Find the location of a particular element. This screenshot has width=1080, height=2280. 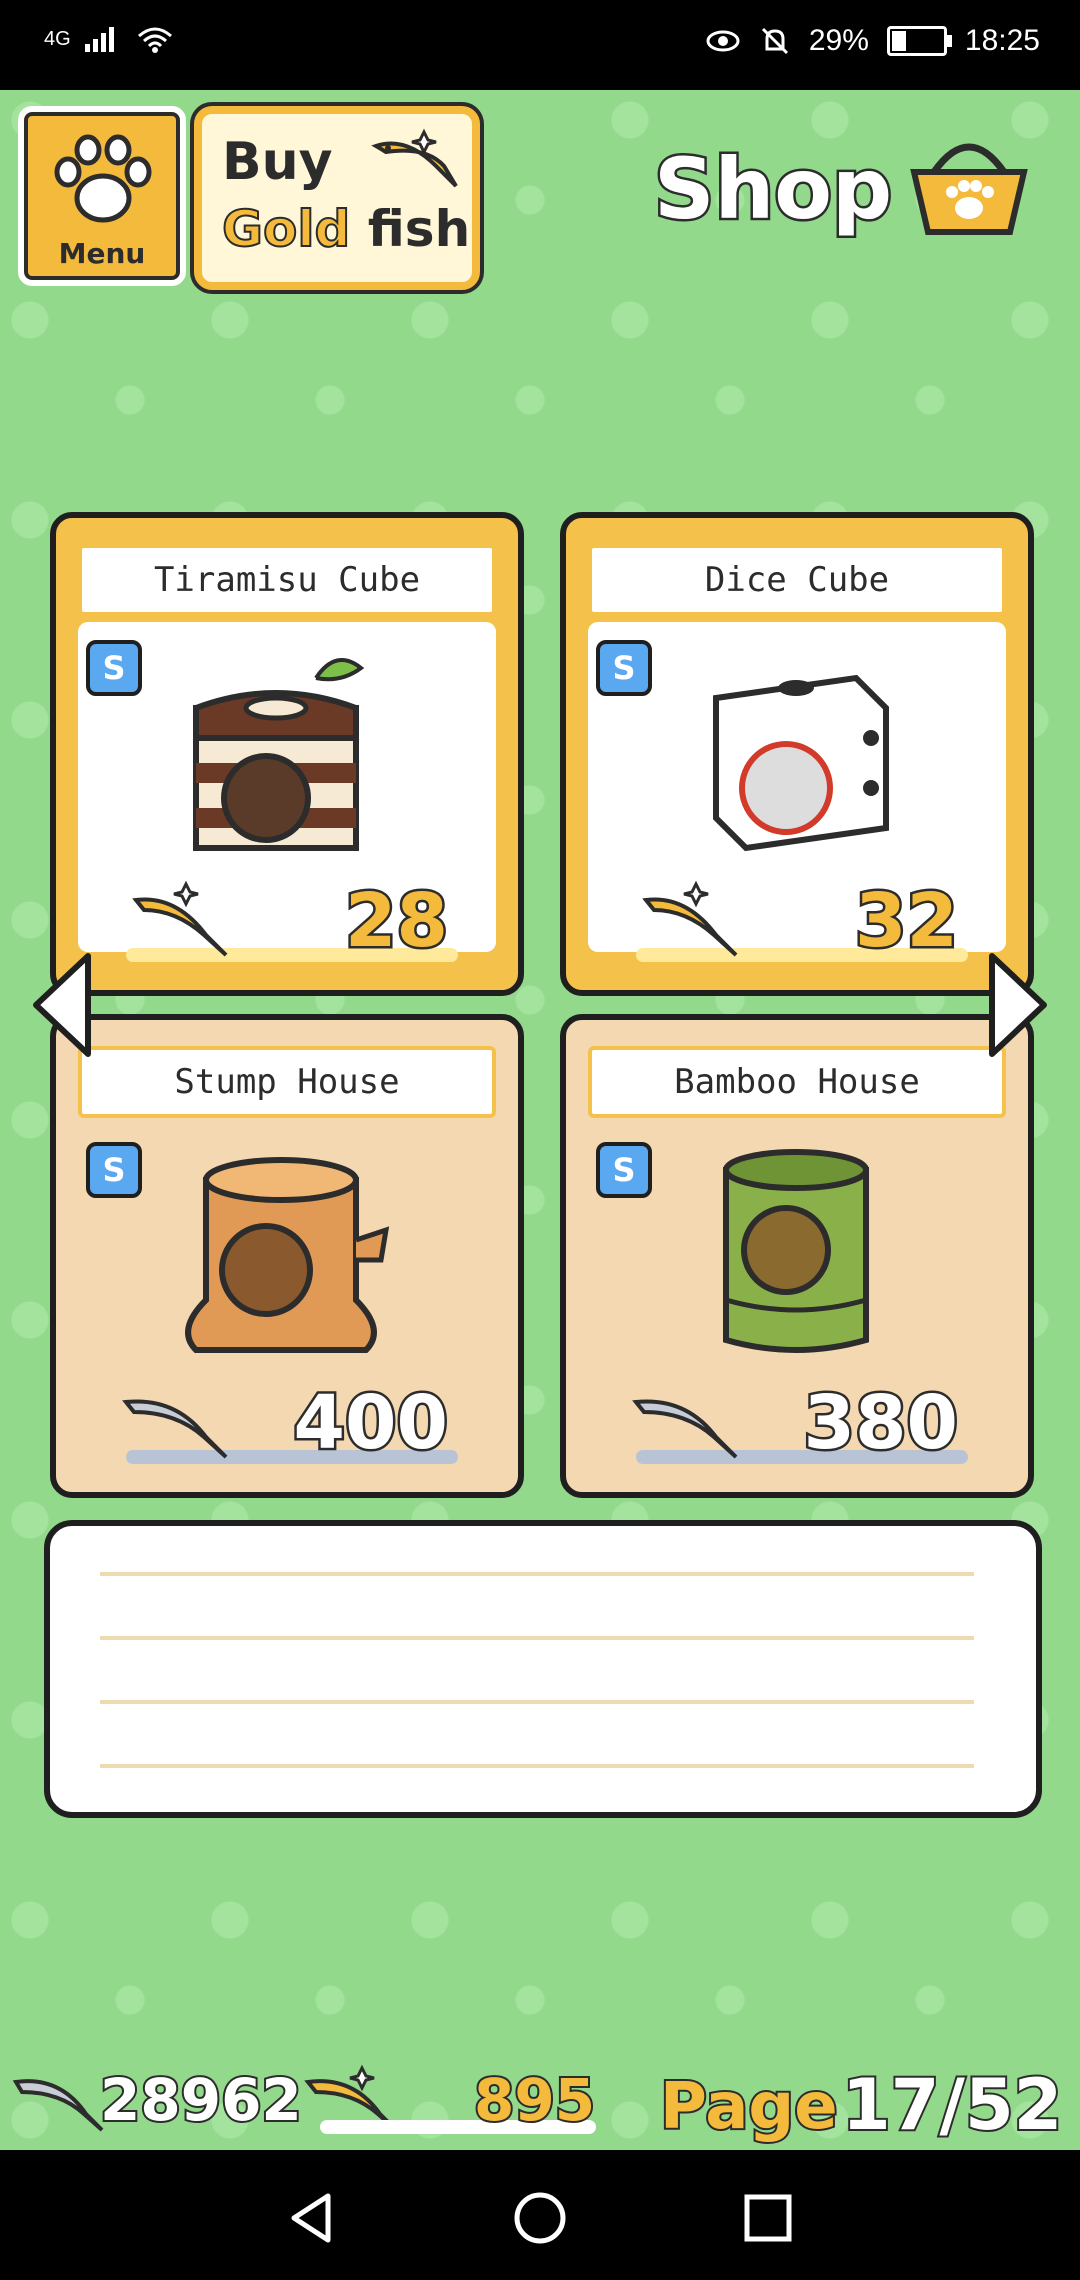

item-name: Tiramisu Cube is located at coordinates (287, 580).